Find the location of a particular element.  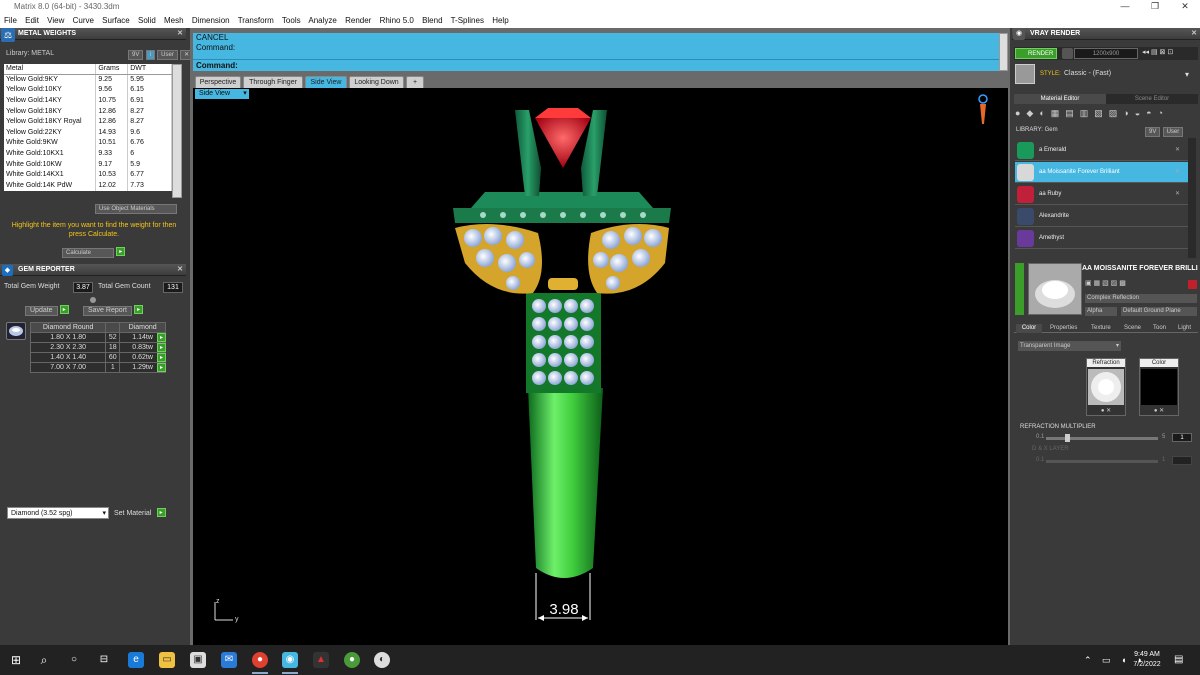

layer-value is located at coordinates (1182, 460).